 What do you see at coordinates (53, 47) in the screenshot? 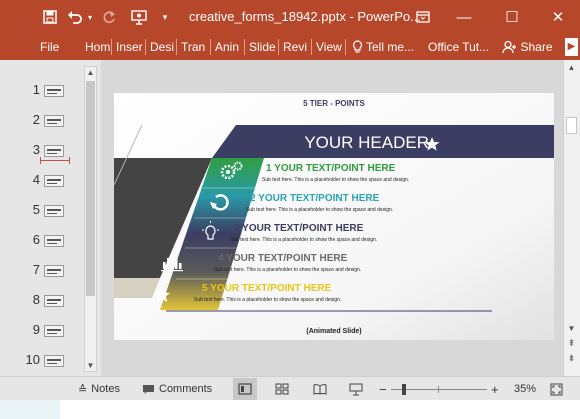
I see `tab-file: File` at bounding box center [53, 47].